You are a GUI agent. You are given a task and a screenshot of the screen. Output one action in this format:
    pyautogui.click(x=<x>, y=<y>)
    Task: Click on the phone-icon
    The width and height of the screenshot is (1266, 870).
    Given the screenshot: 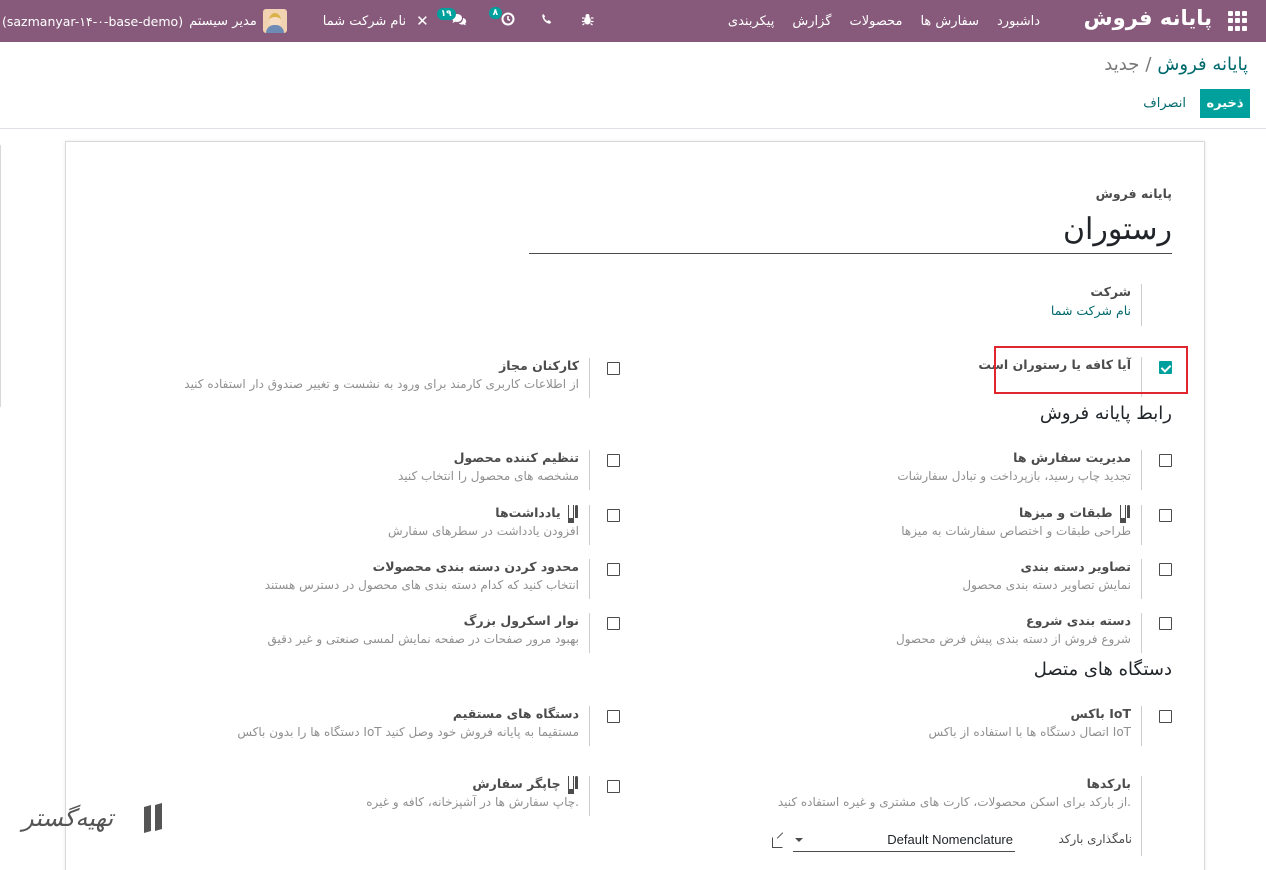 What is the action you would take?
    pyautogui.click(x=547, y=21)
    